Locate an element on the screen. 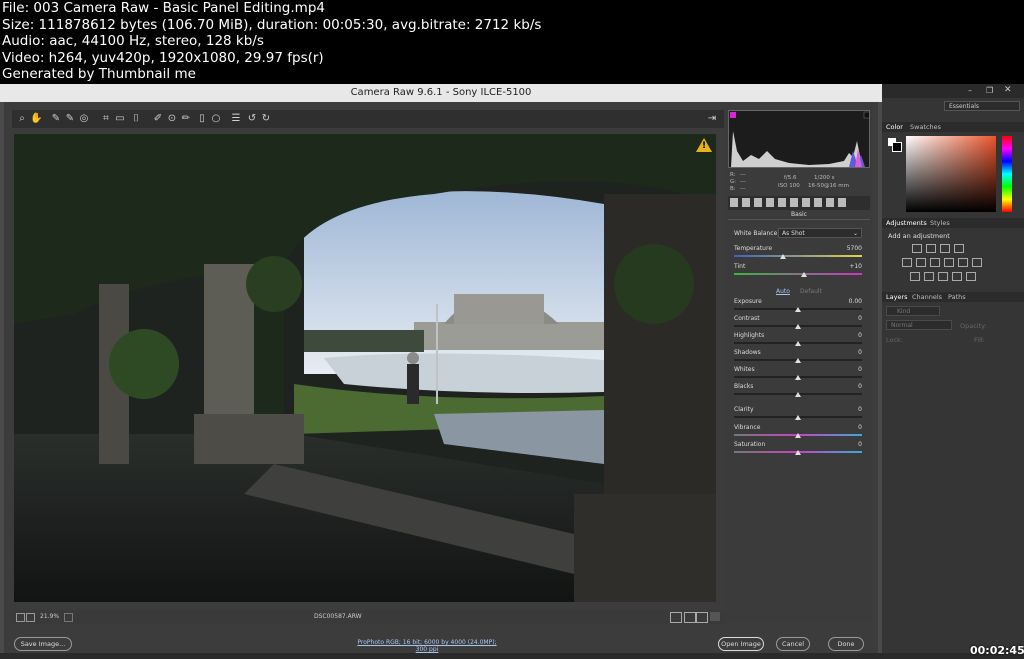 Image resolution: width=1024 pixels, height=659 pixels. whites-slider-thumb is located at coordinates (798, 377).